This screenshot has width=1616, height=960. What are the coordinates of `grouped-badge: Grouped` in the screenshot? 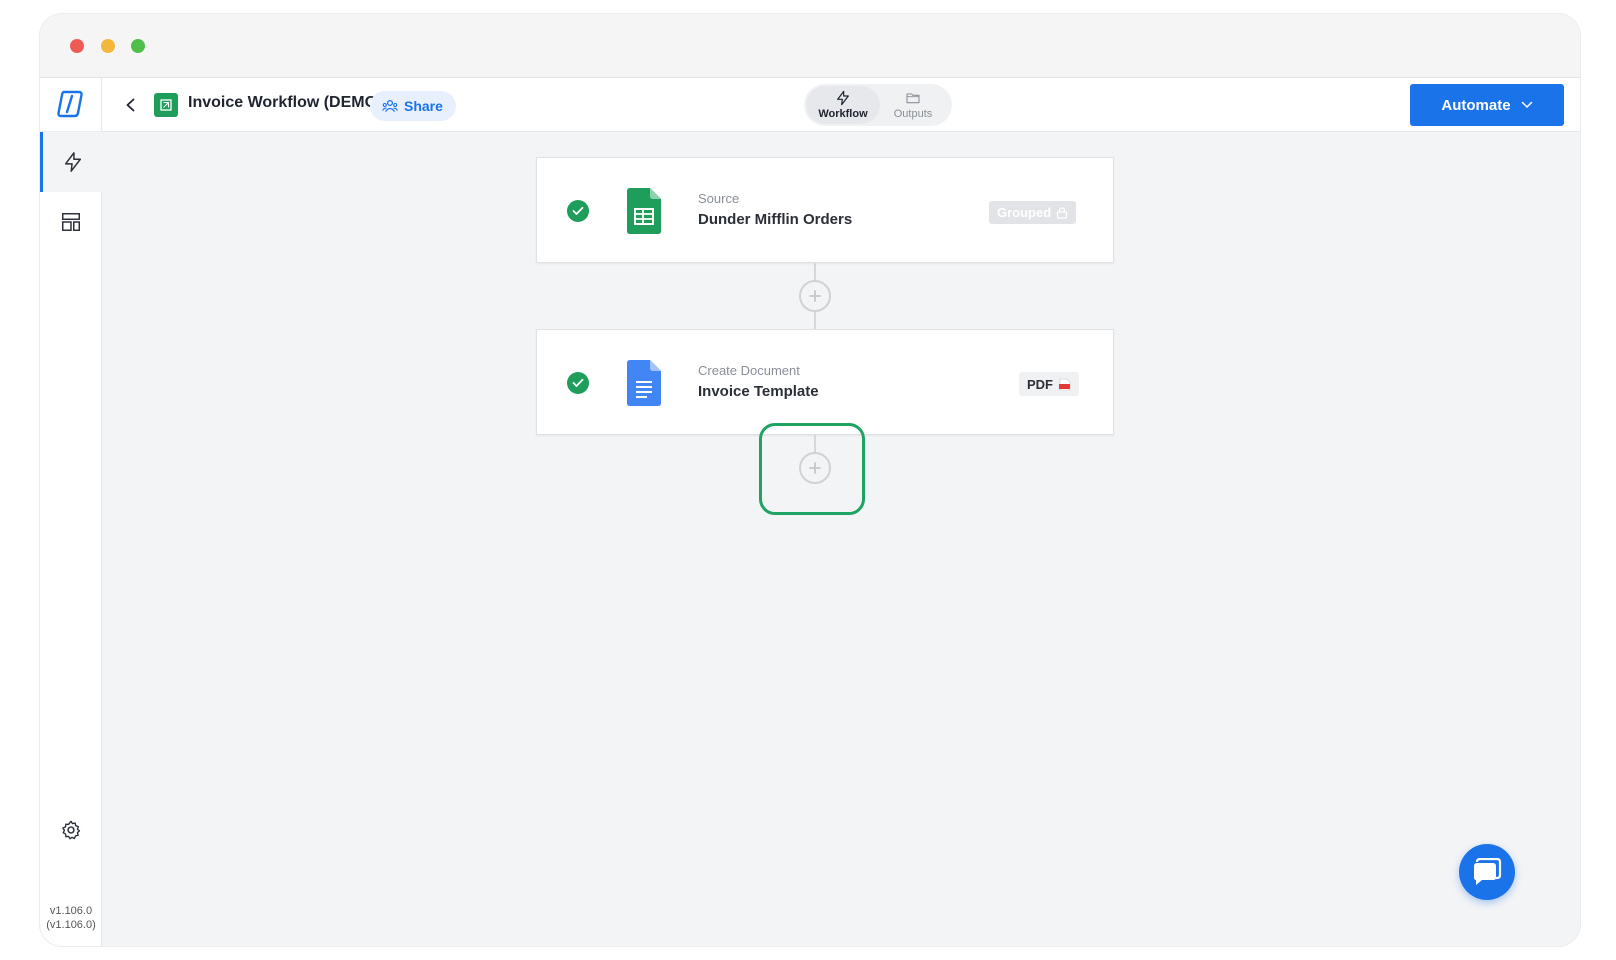 It's located at (1033, 212).